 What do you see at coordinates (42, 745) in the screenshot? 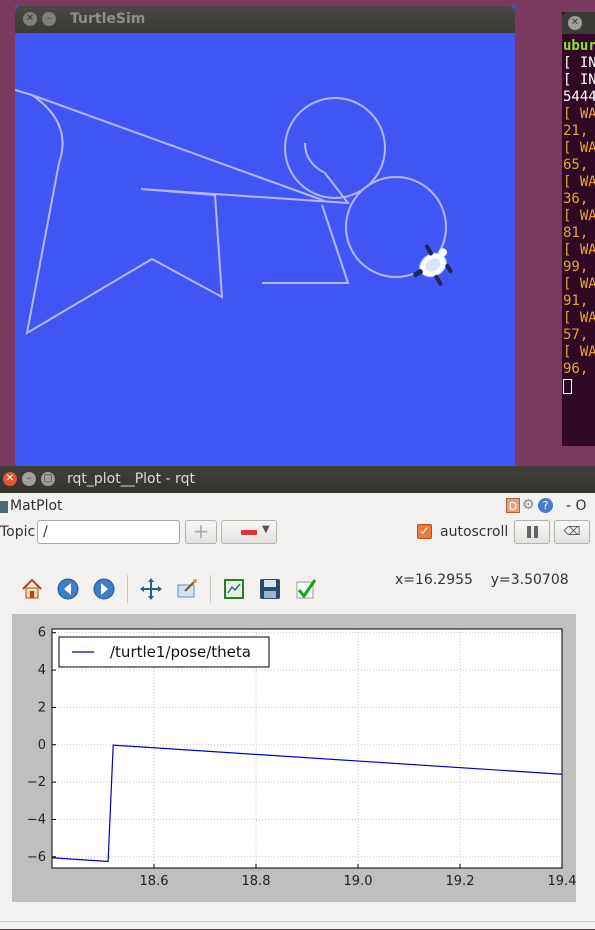
I see `y-tick-label: 0` at bounding box center [42, 745].